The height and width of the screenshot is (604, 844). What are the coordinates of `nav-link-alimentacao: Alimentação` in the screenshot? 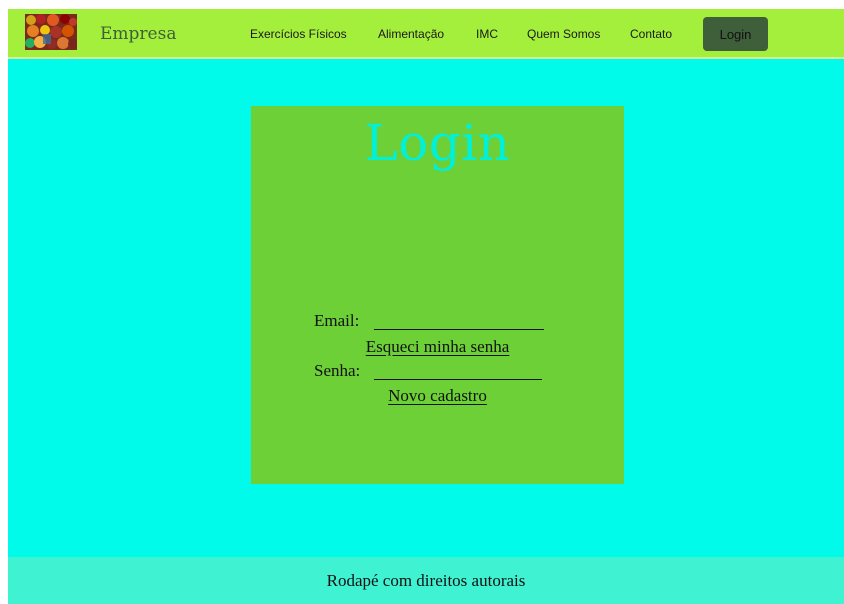 It's located at (411, 34).